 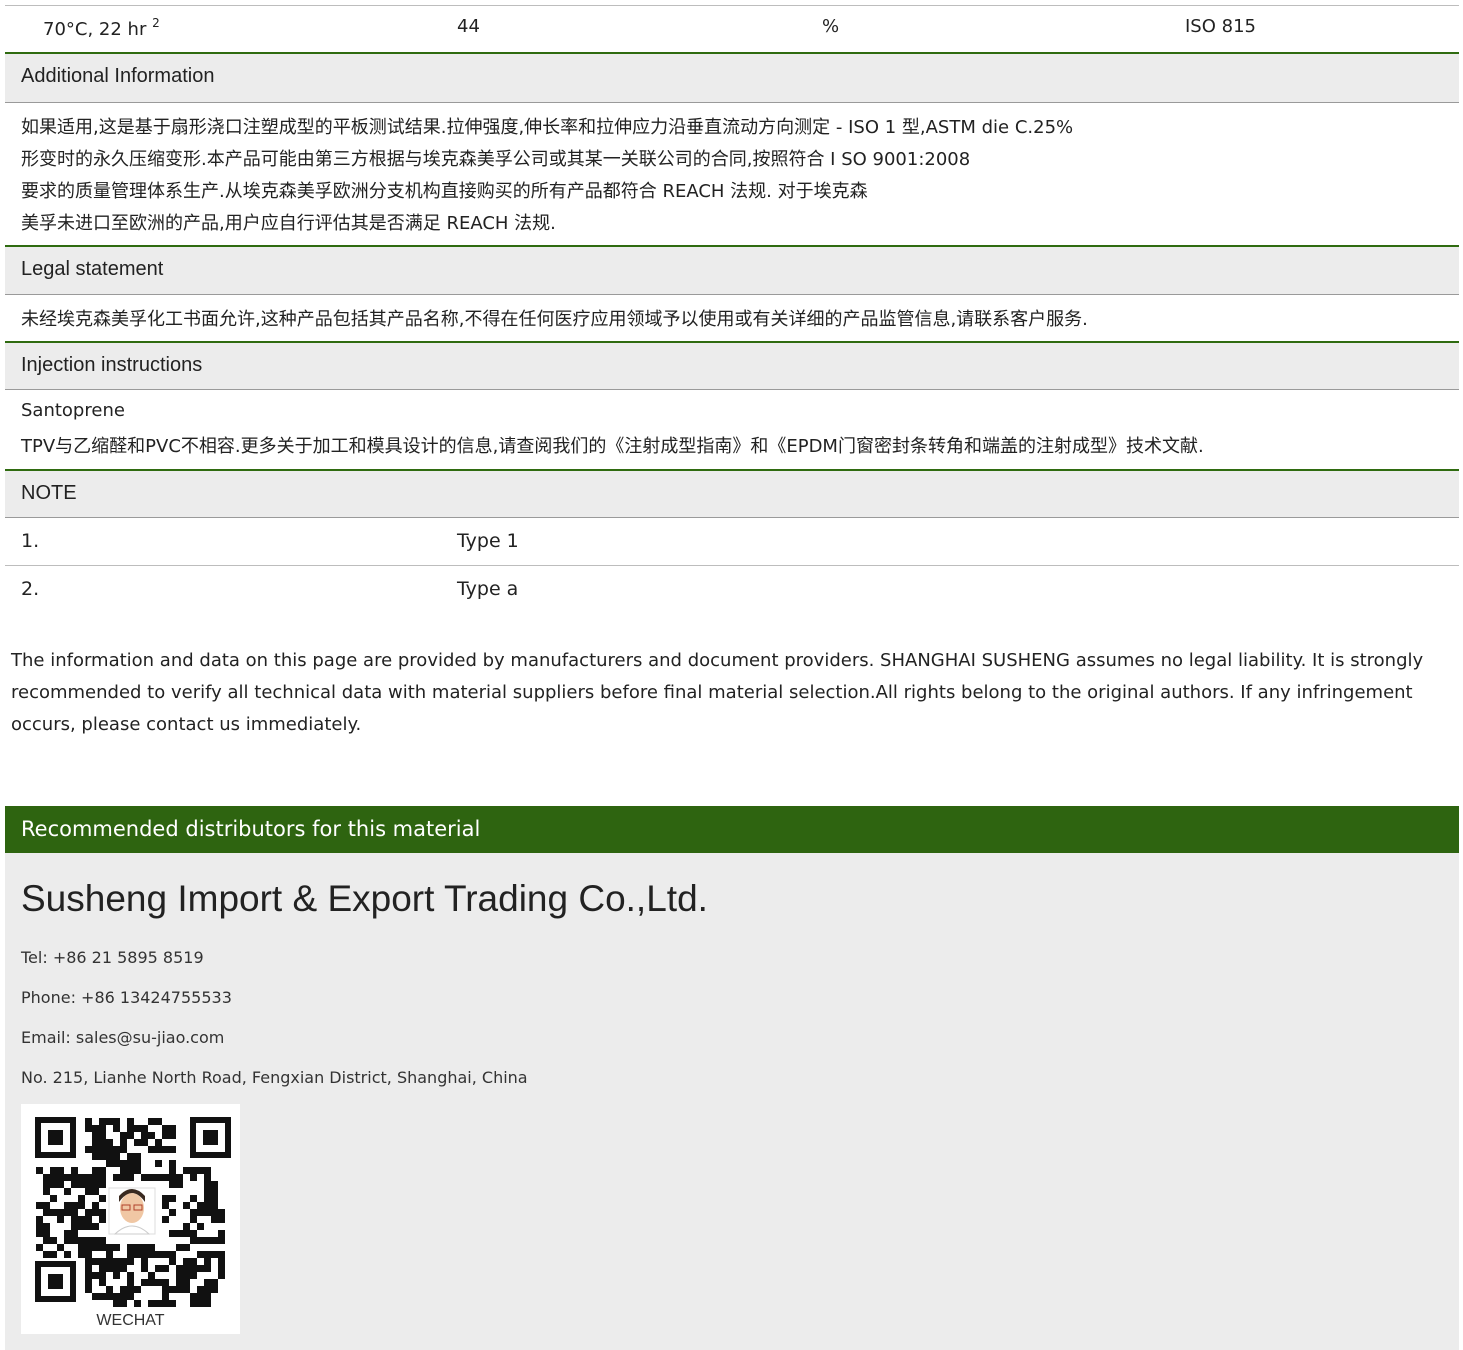 What do you see at coordinates (364, 898) in the screenshot?
I see `company-name: Susheng Import & Export Trading Co.,Ltd.` at bounding box center [364, 898].